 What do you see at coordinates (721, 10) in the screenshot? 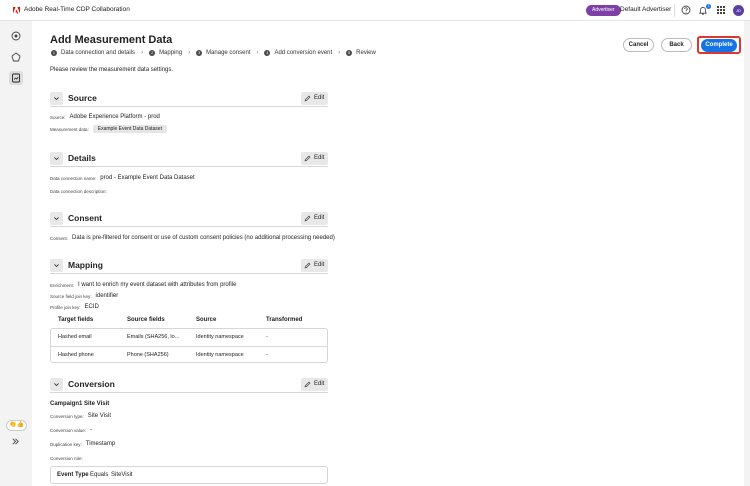
I see `apps-grid-icon` at bounding box center [721, 10].